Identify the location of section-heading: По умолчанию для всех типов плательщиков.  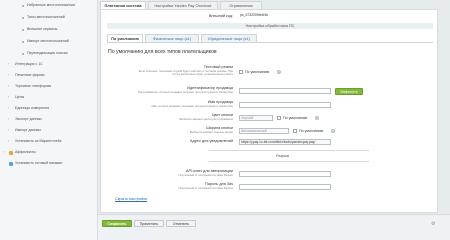
(162, 52).